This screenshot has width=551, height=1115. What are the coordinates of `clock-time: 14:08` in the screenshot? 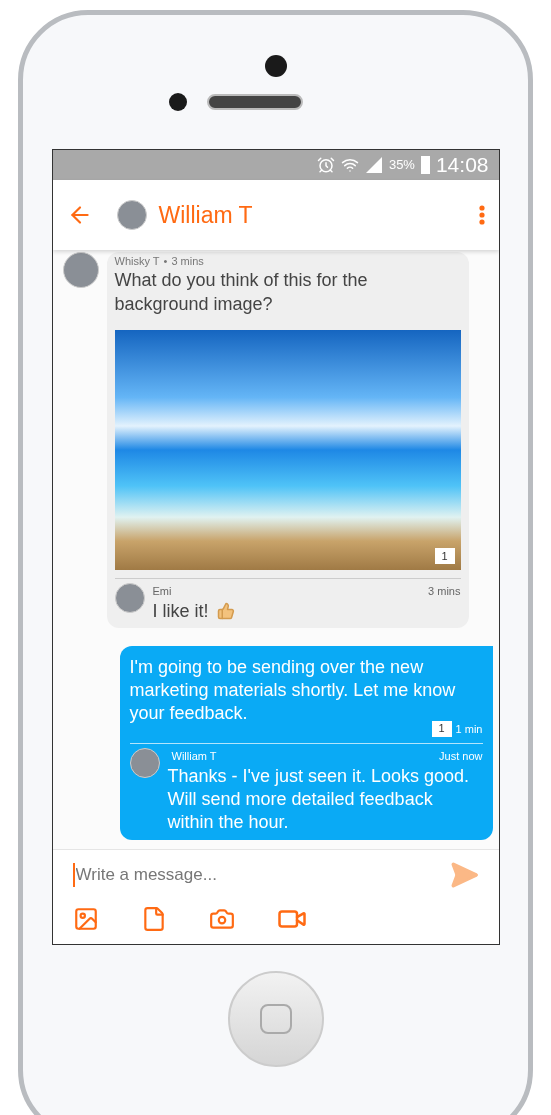 It's located at (462, 165).